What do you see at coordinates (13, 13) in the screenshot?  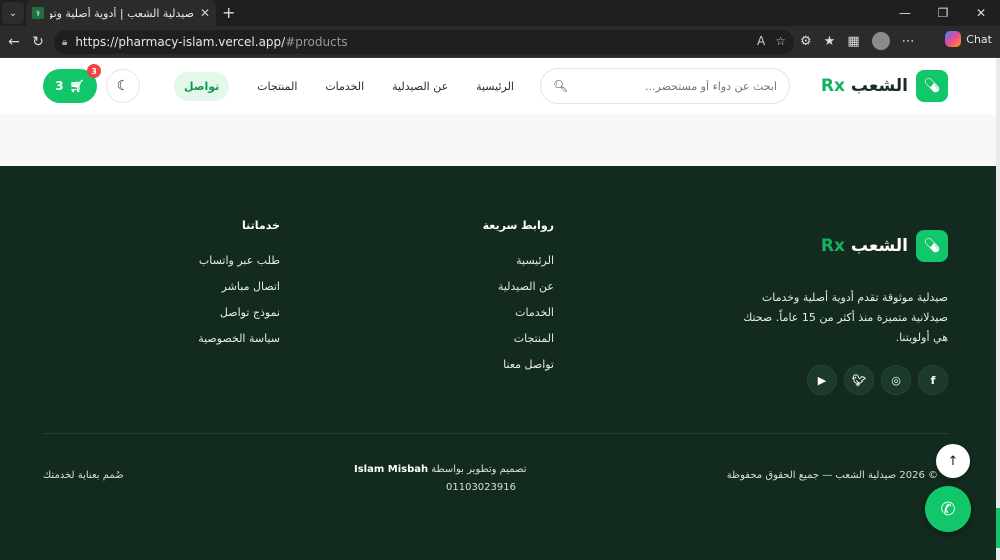 I see `tab-menu-chevron-icon: ⌄` at bounding box center [13, 13].